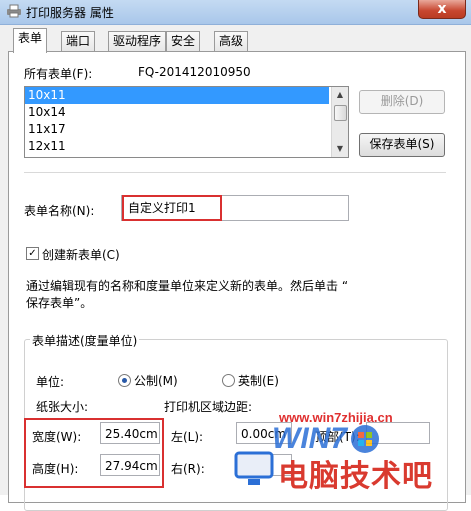 This screenshot has height=511, width=471. Describe the element at coordinates (85, 340) in the screenshot. I see `group-title: 表单描述(度量单位)` at that location.